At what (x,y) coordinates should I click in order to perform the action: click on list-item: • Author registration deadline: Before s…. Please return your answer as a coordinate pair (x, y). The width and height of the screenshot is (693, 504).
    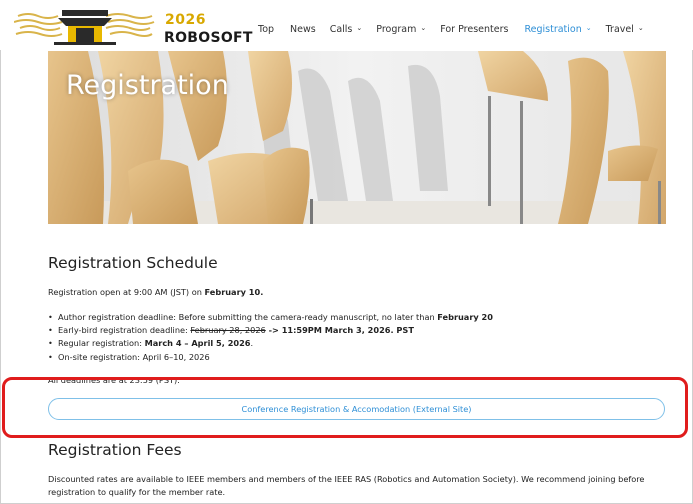
    Looking at the image, I should click on (270, 317).